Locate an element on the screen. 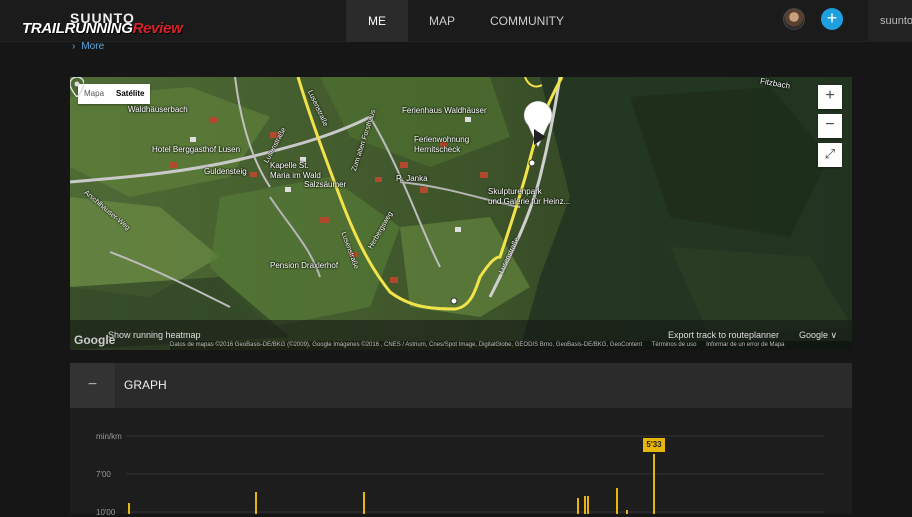  map-label-janka: R. Janka is located at coordinates (412, 178).